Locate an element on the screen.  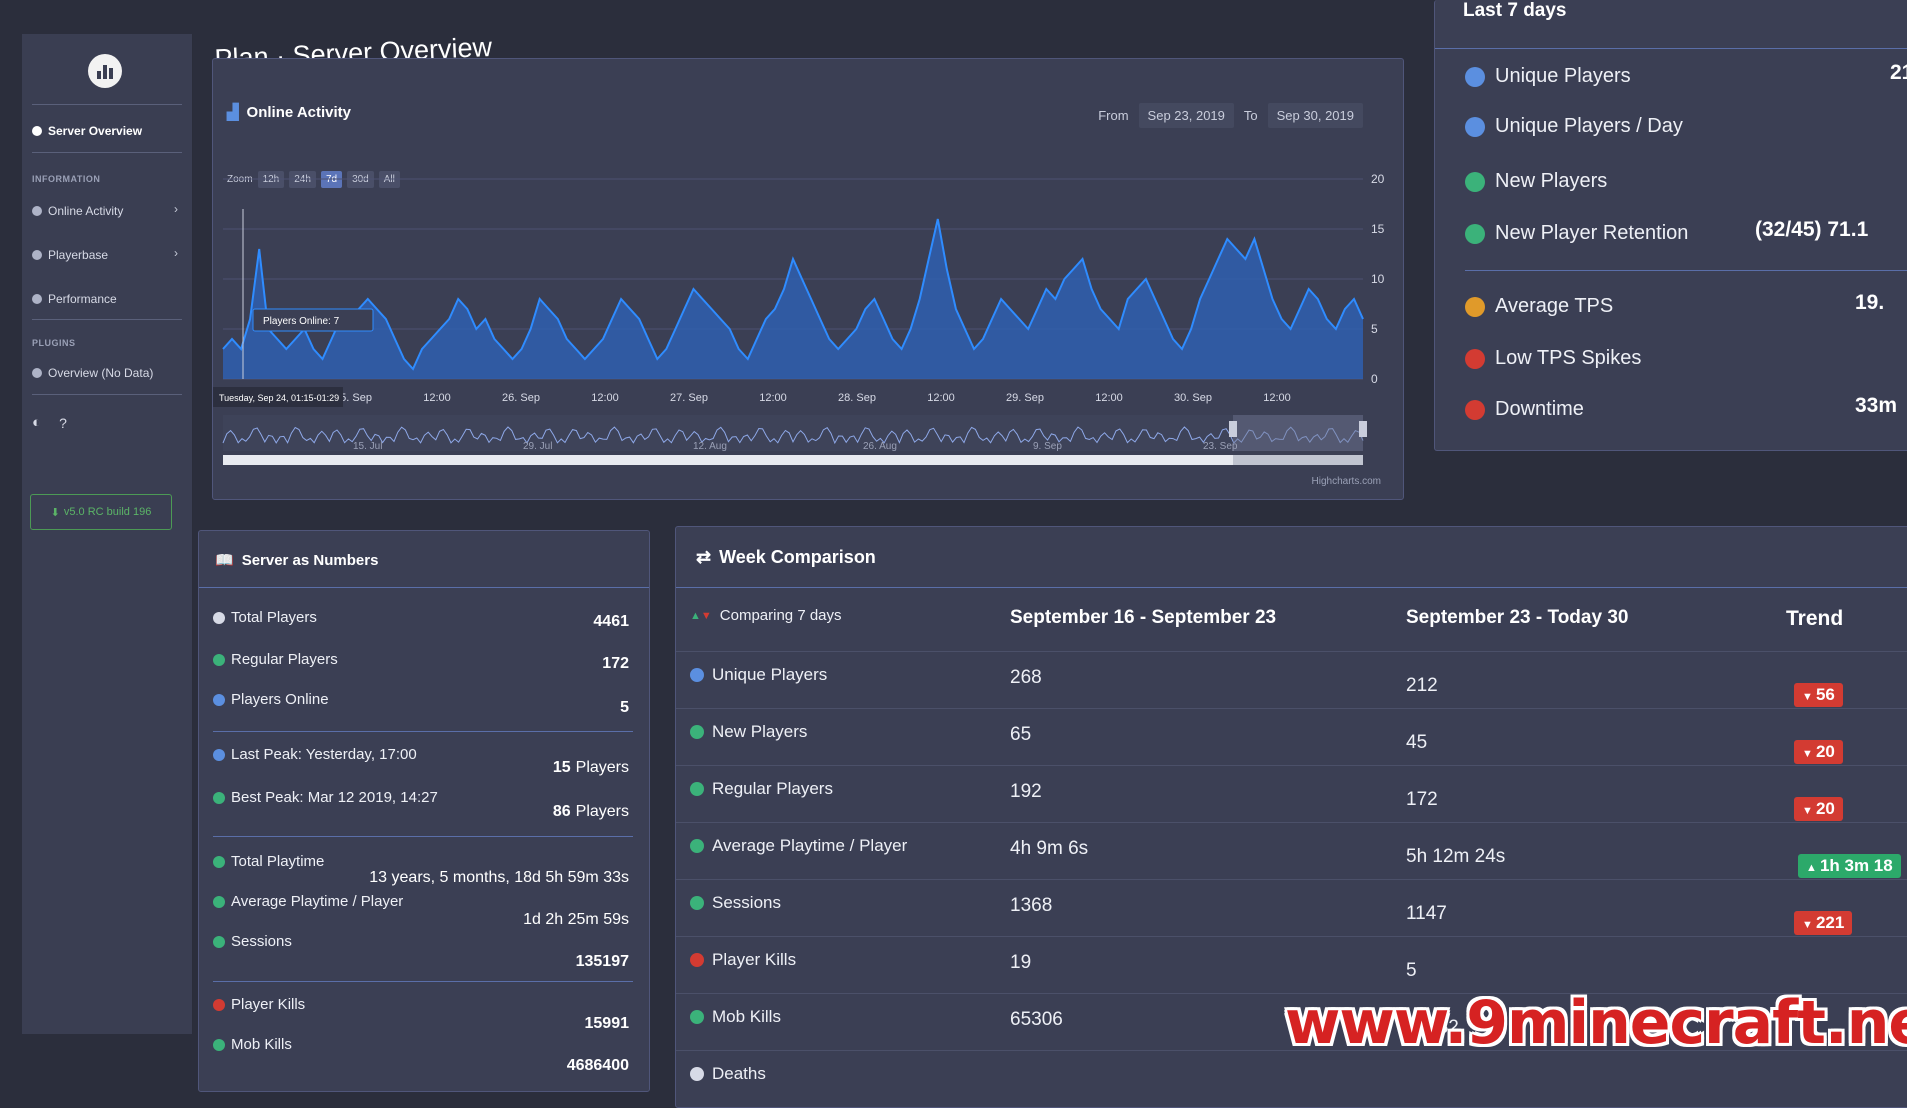
week-row-label: New Players is located at coordinates (748, 732).